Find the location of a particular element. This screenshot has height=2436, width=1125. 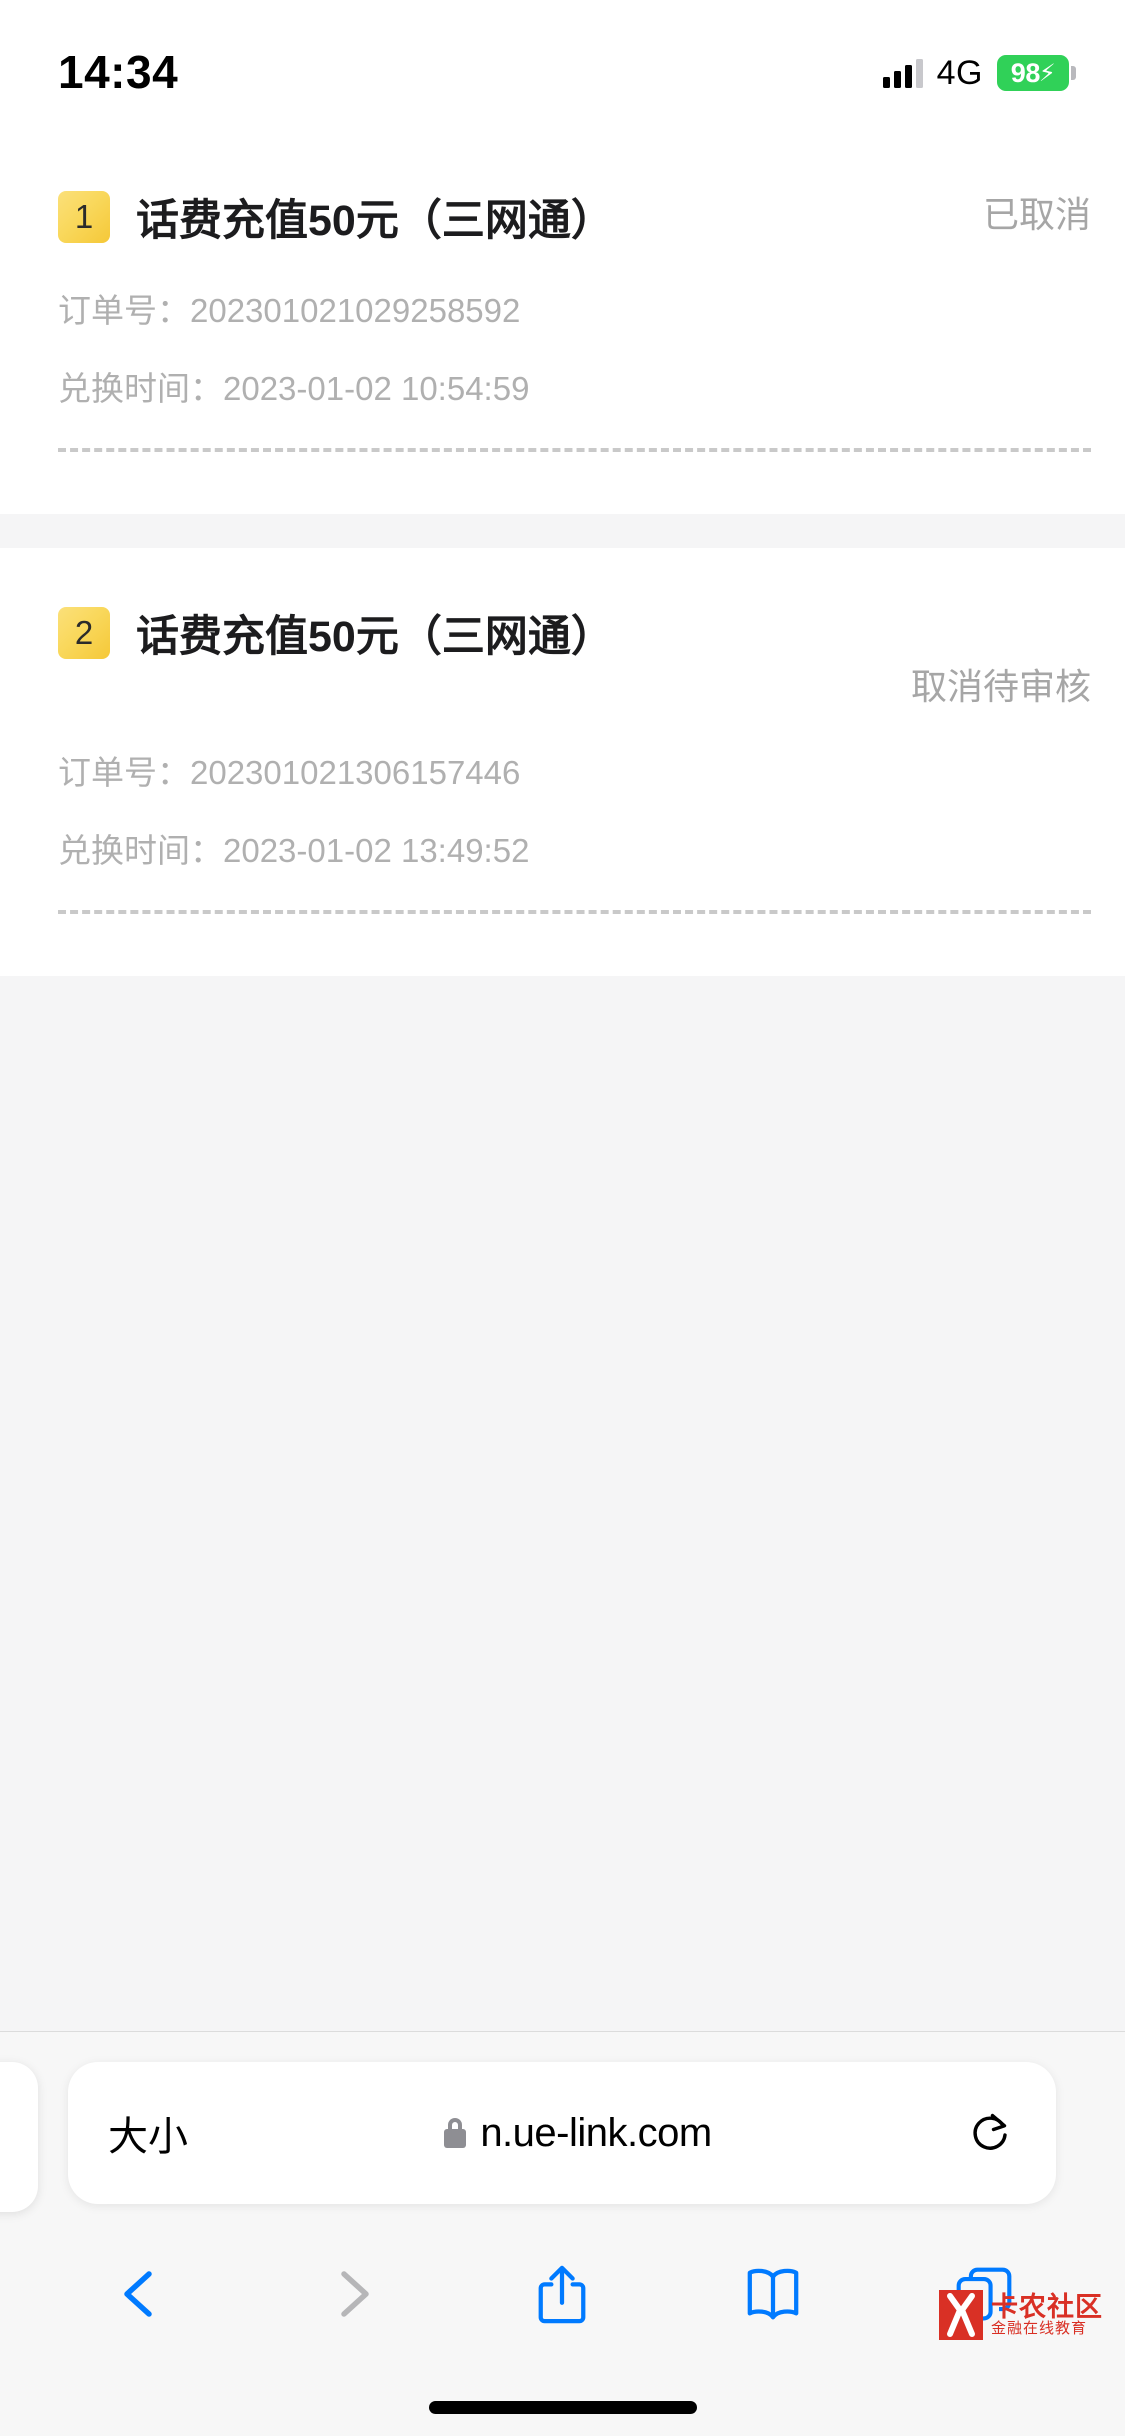

watermark-logo-icon is located at coordinates (961, 2315).